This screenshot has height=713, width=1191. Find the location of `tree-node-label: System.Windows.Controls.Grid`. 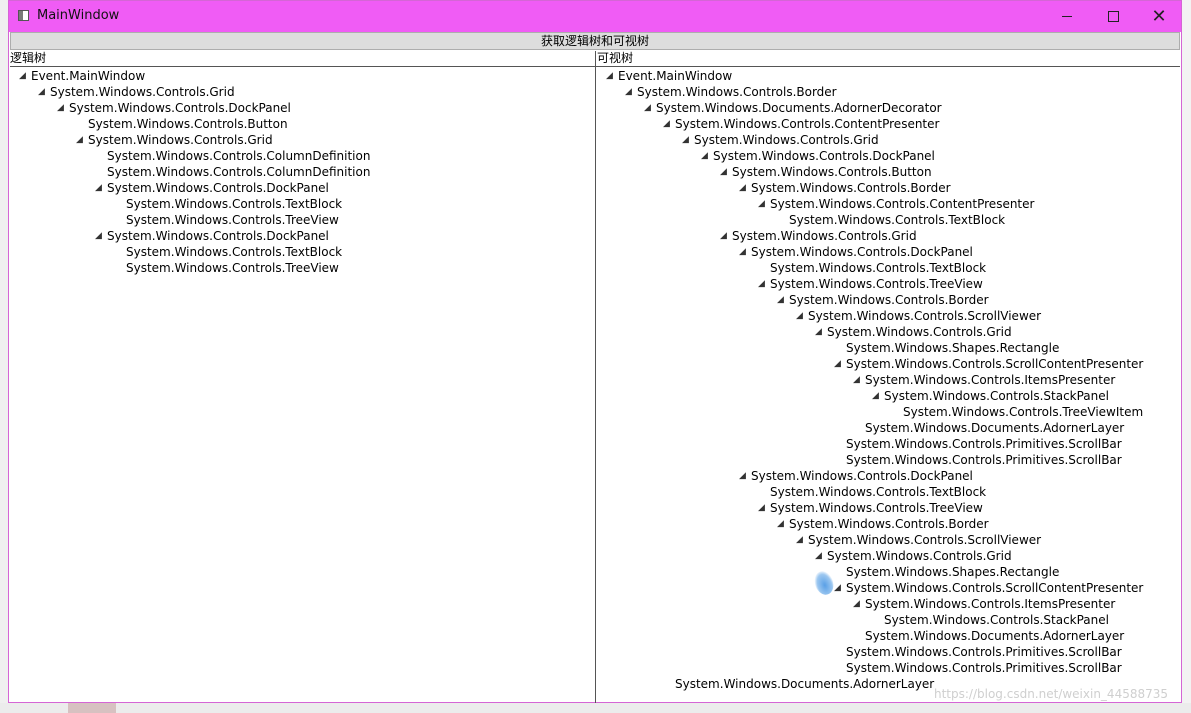

tree-node-label: System.Windows.Controls.Grid is located at coordinates (919, 556).